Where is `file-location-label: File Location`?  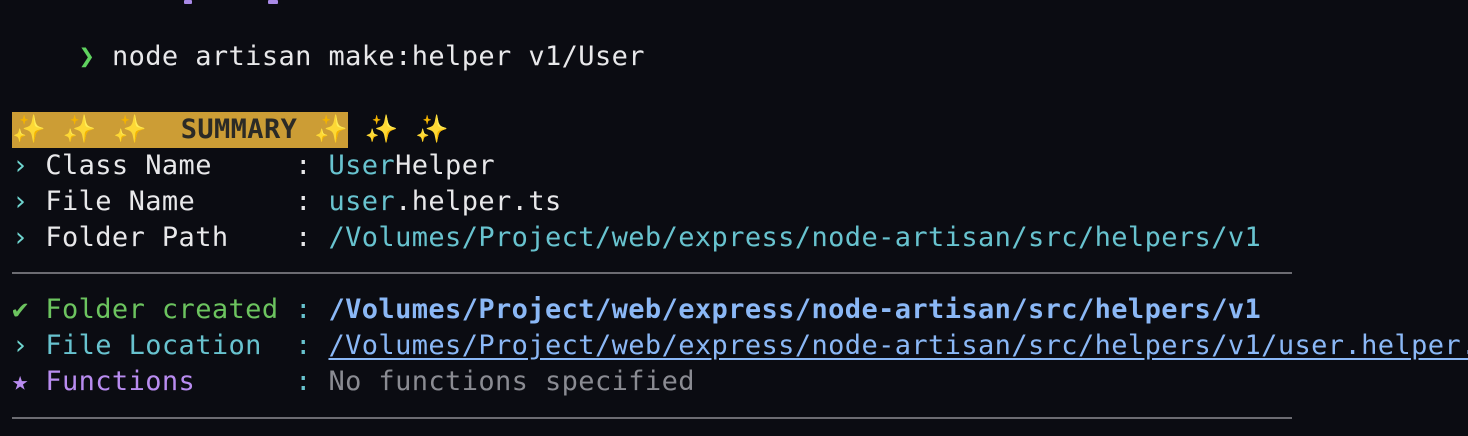
file-location-label: File Location is located at coordinates (153, 345).